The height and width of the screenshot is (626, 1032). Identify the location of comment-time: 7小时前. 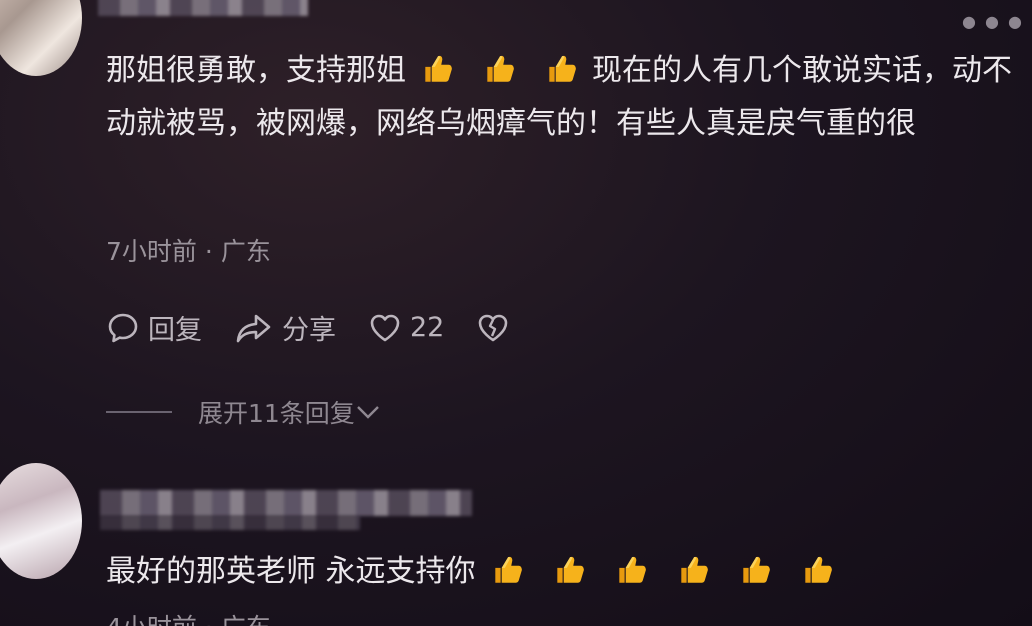
(151, 251).